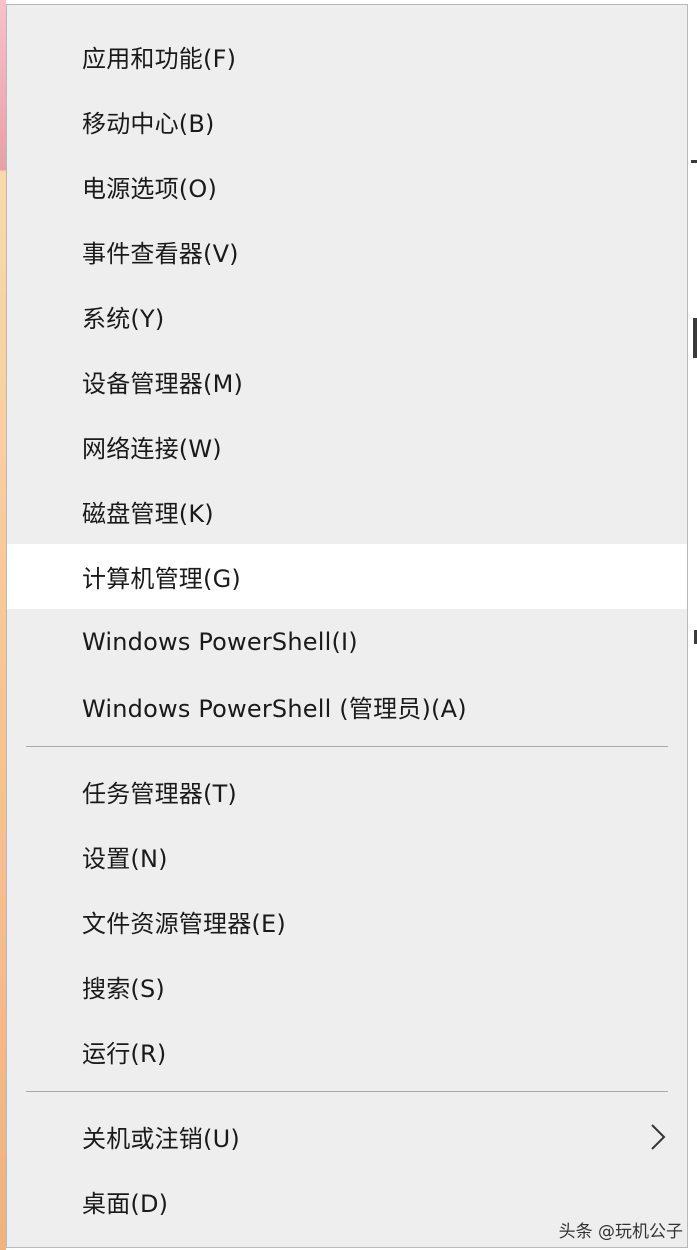 The height and width of the screenshot is (1250, 697). I want to click on menu-item-event-viewer: 事件查看器(V), so click(347, 251).